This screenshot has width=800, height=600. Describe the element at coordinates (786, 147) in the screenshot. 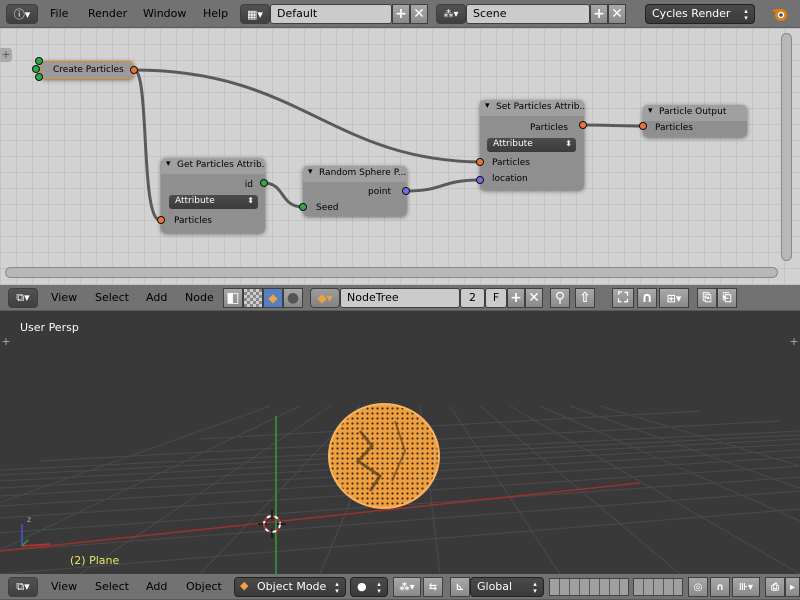

I see `vertical-scrollbar` at that location.